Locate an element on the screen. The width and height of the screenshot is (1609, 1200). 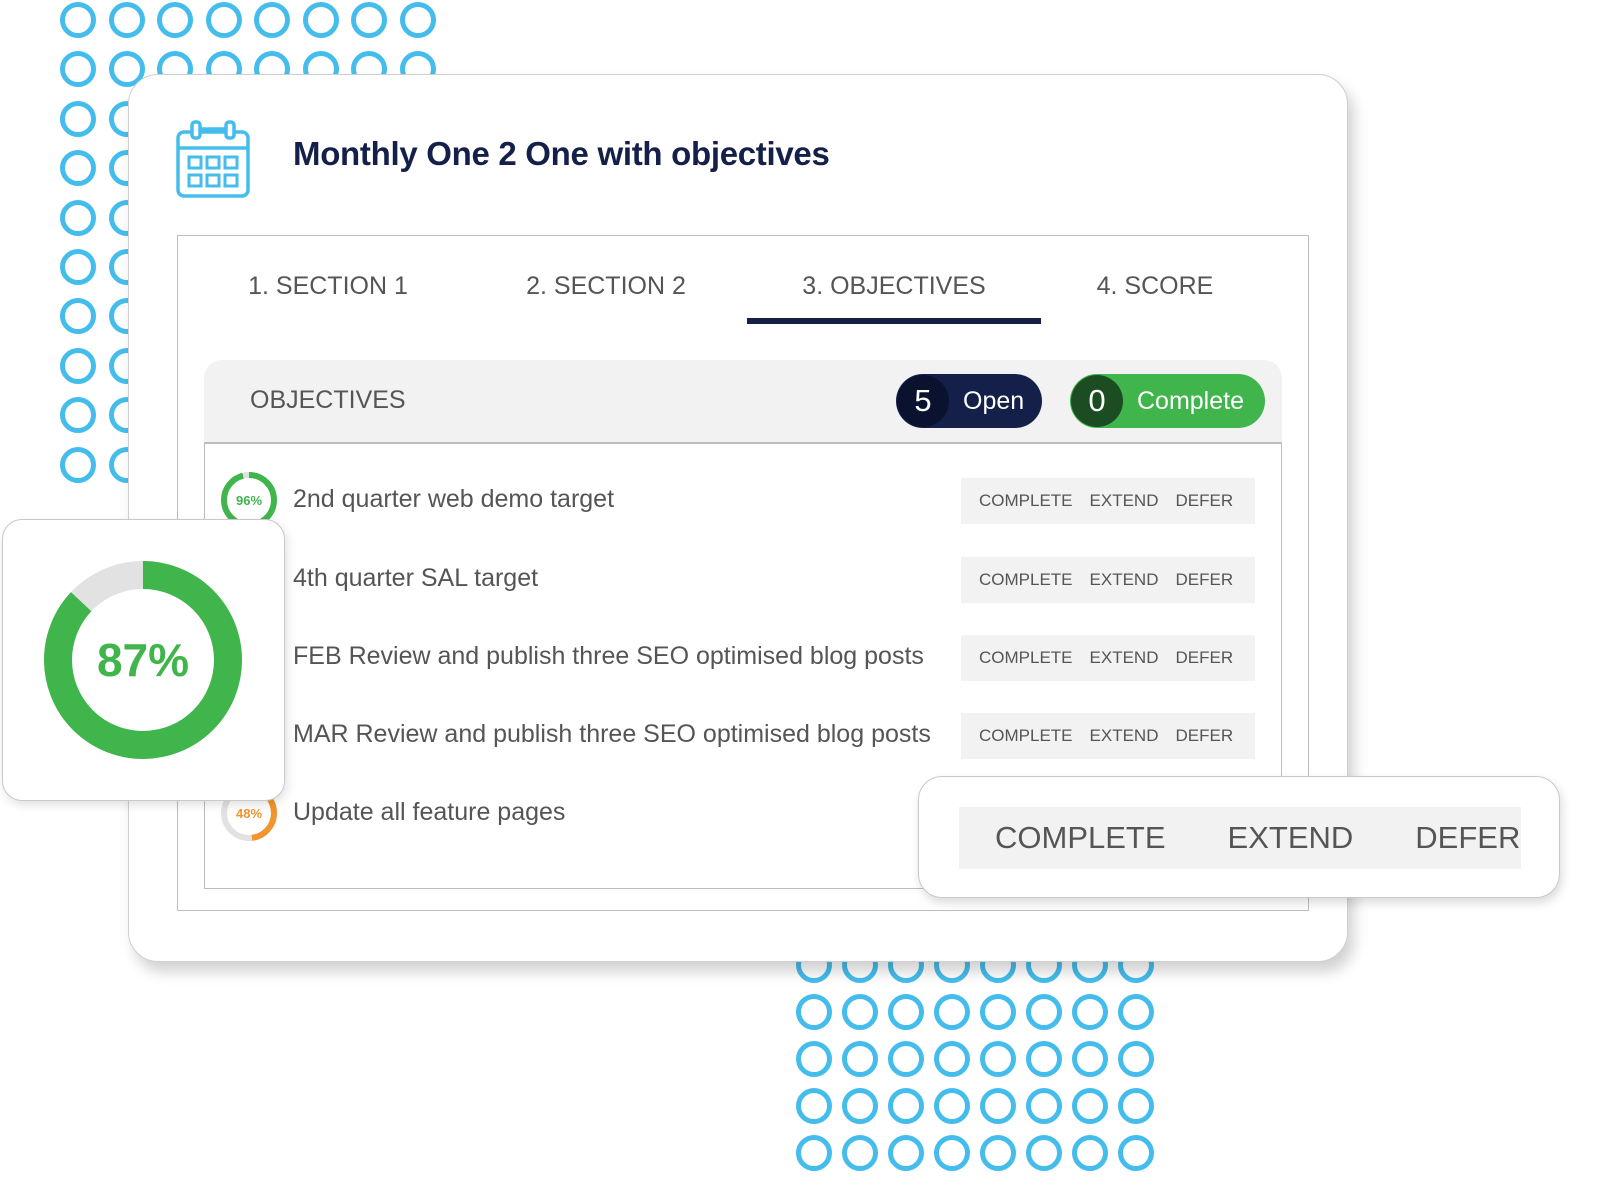
tab-objectives: 3. OBJECTIVES is located at coordinates (894, 297).